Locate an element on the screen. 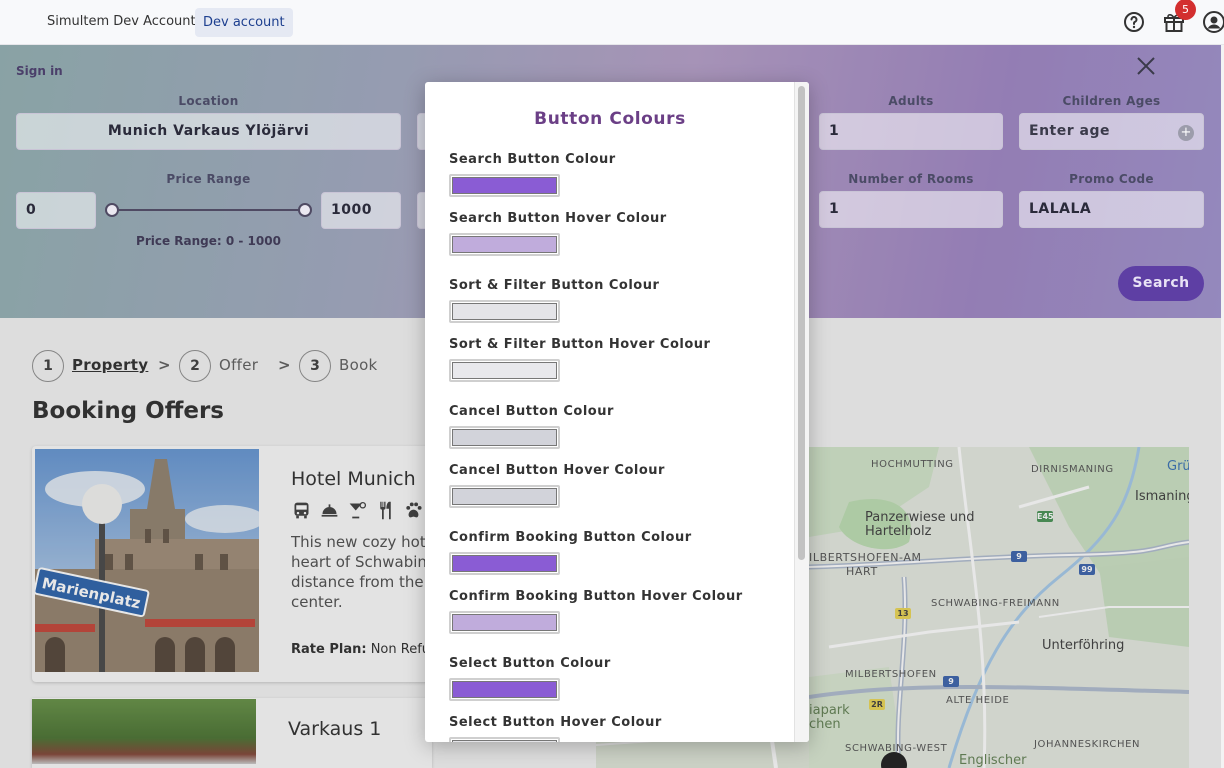  color-setting-label: Cancel Button Hover Colour is located at coordinates (557, 470).